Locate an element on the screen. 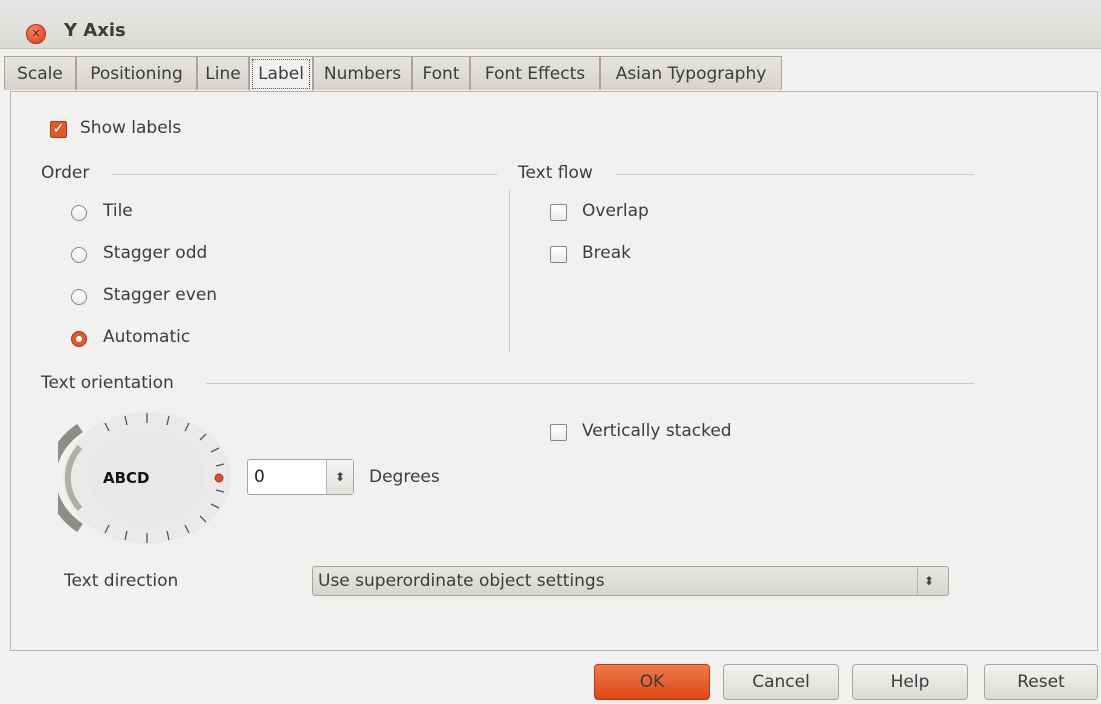  stagger-odd-label: Stagger odd is located at coordinates (155, 253).